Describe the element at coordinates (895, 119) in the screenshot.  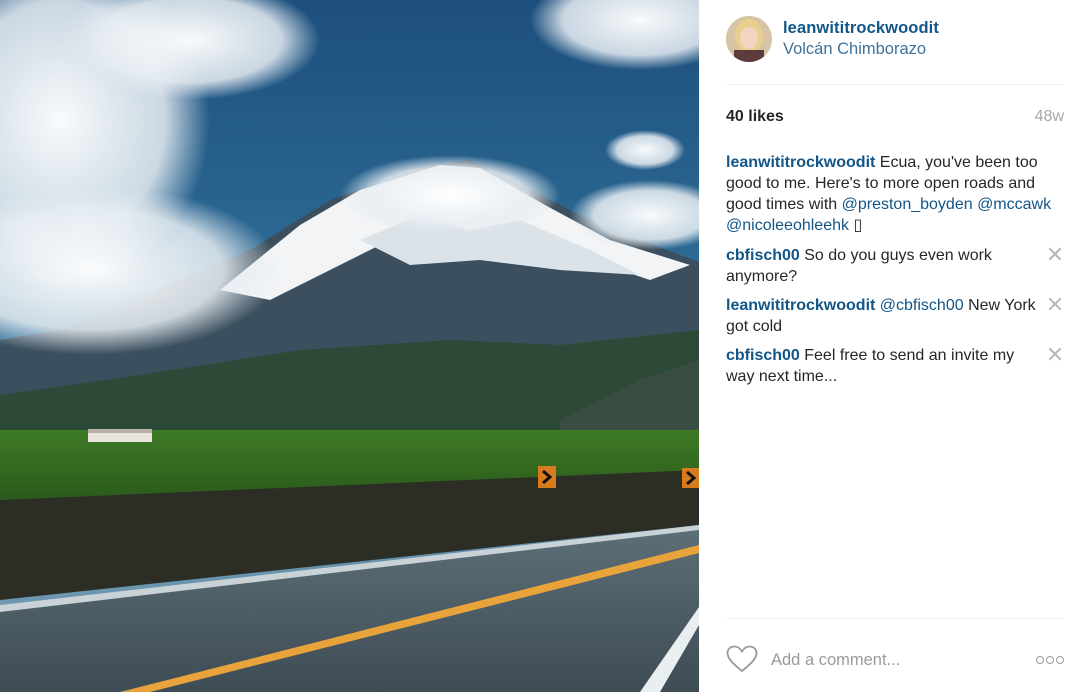
I see `post-stats: 40 likes 48w` at that location.